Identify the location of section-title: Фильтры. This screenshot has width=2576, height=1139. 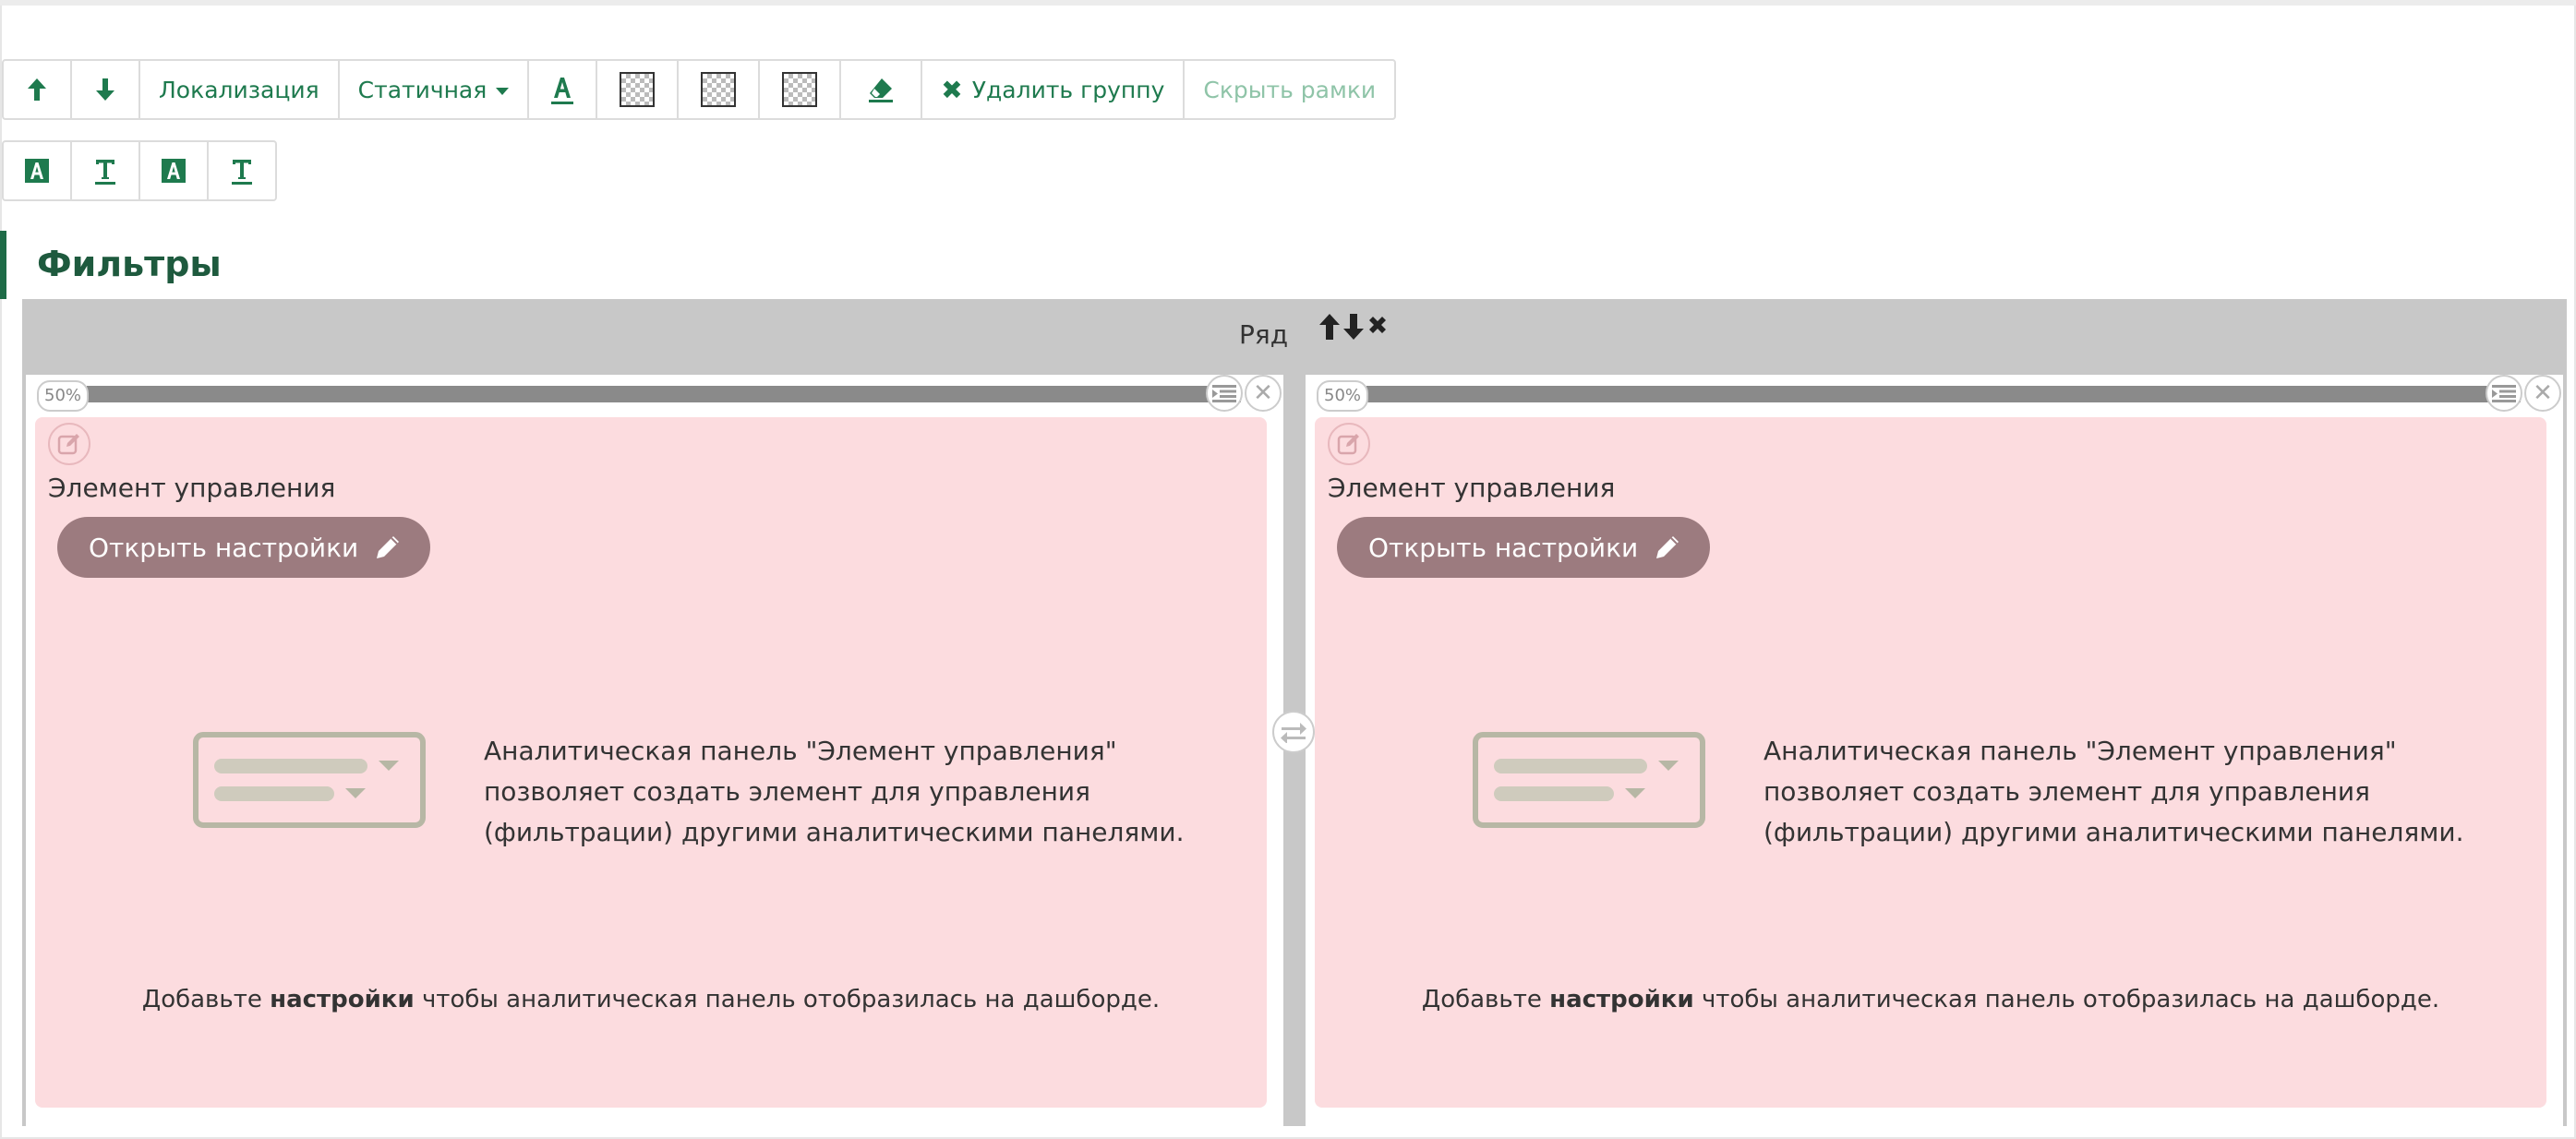
(129, 264).